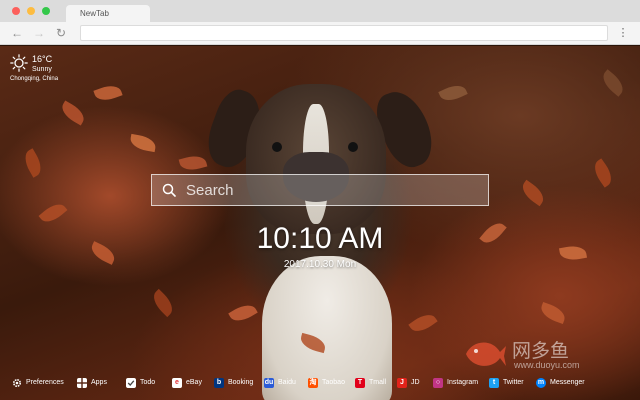 The height and width of the screenshot is (400, 640). What do you see at coordinates (61, 33) in the screenshot?
I see `reload-icon: ↻` at bounding box center [61, 33].